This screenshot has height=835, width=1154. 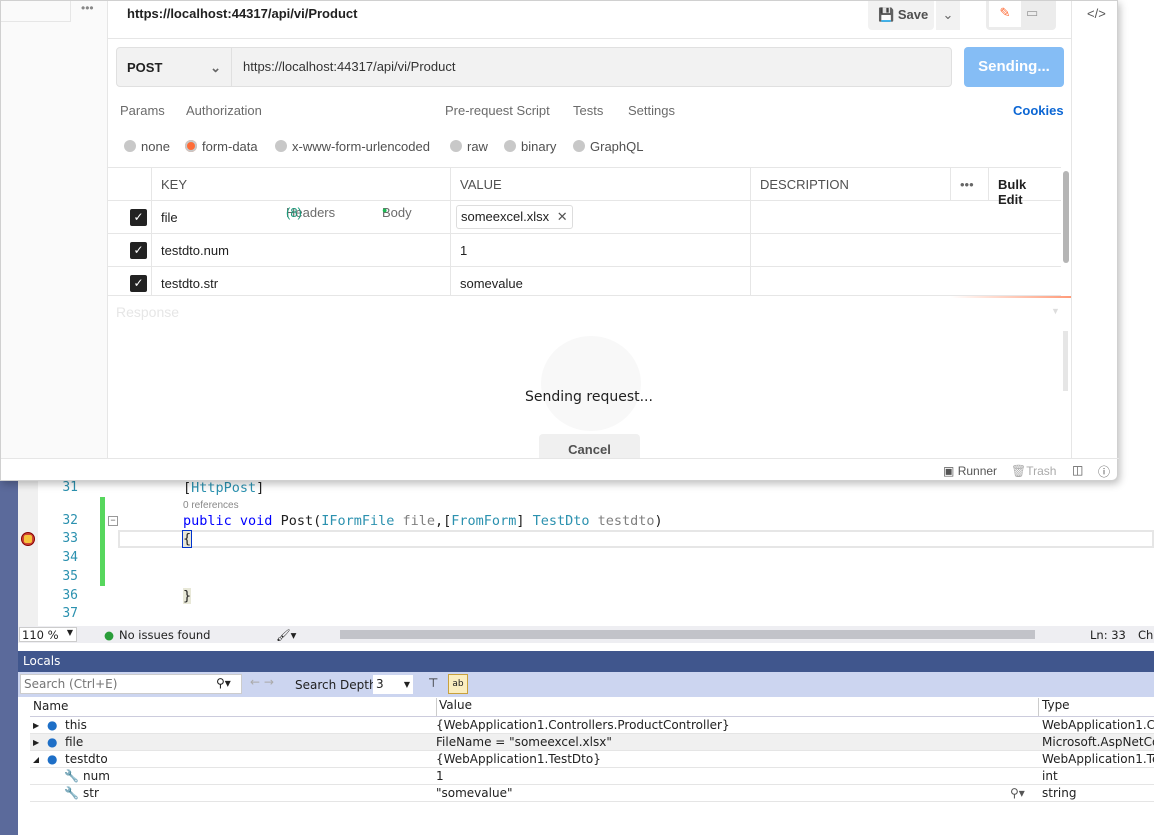 What do you see at coordinates (148, 312) in the screenshot?
I see `response-label: Response` at bounding box center [148, 312].